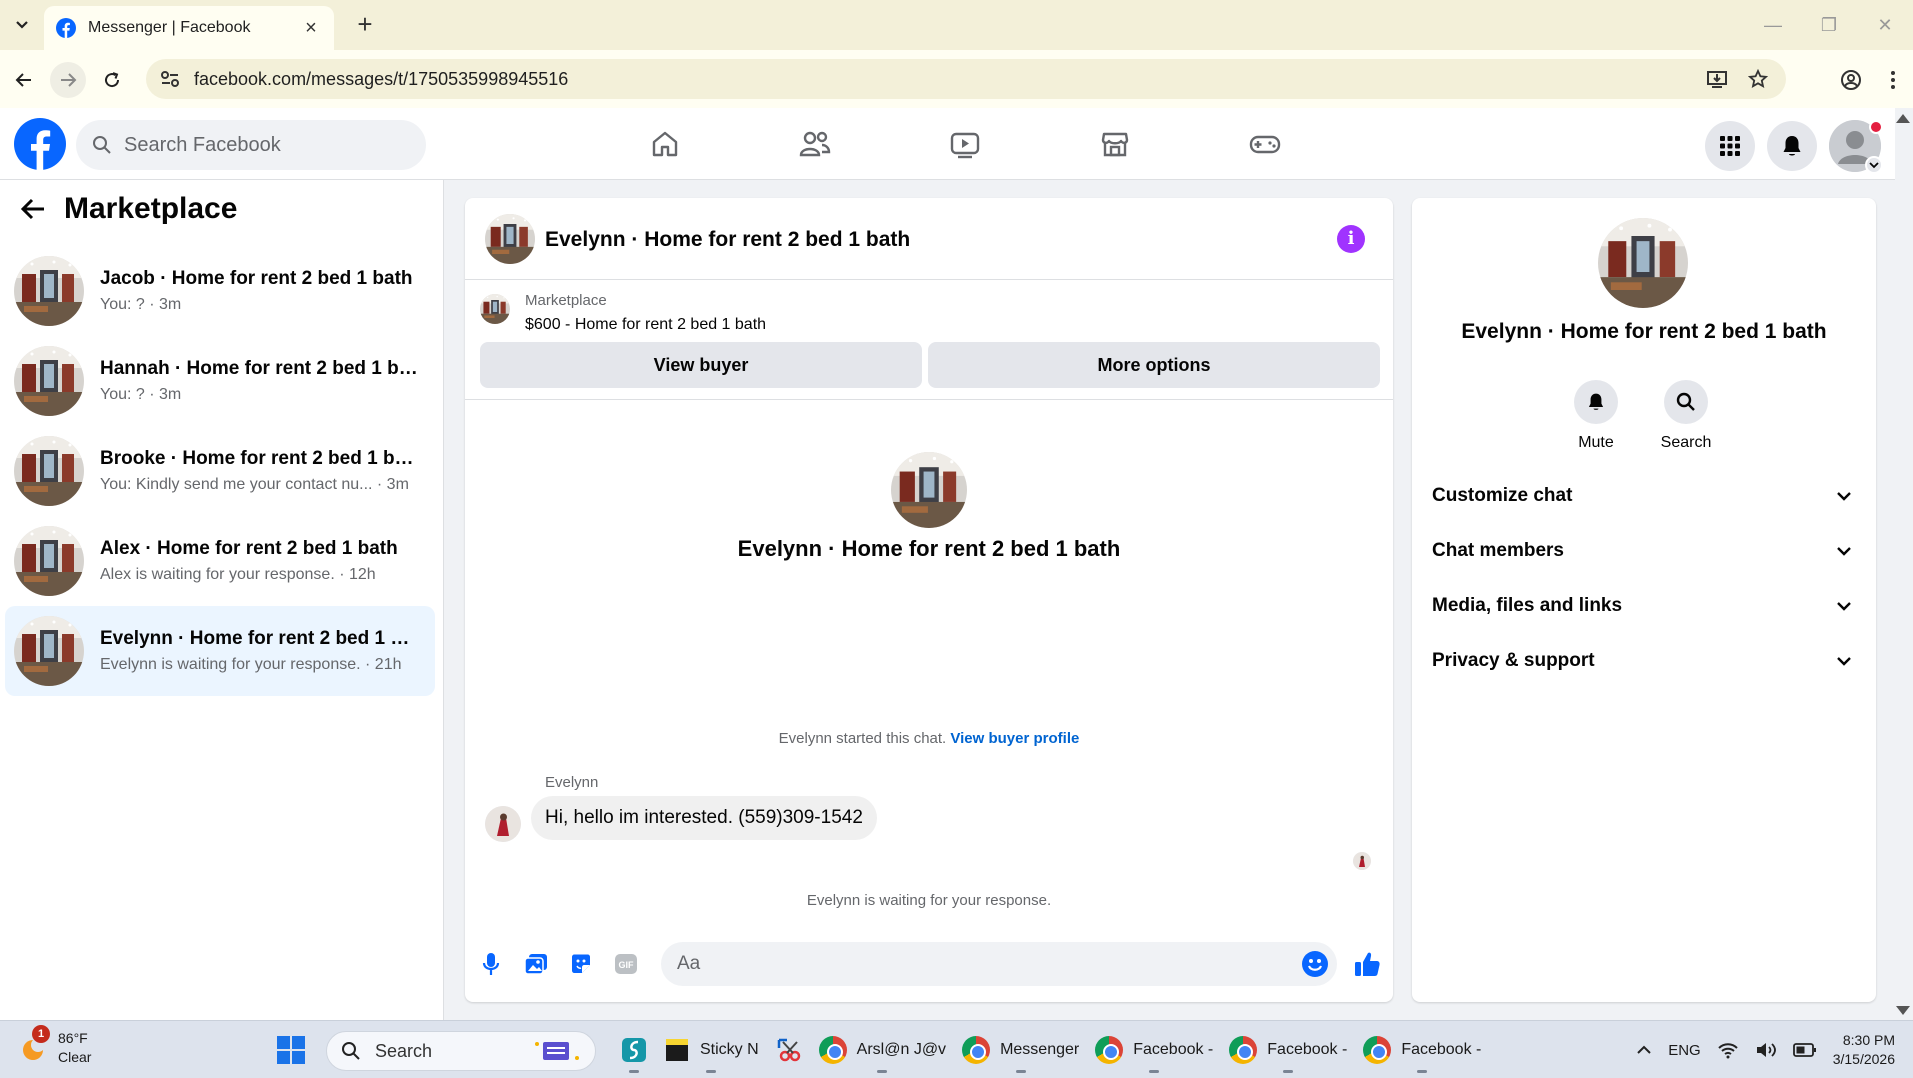  What do you see at coordinates (1498, 550) in the screenshot?
I see `info-section-label: Chat members` at bounding box center [1498, 550].